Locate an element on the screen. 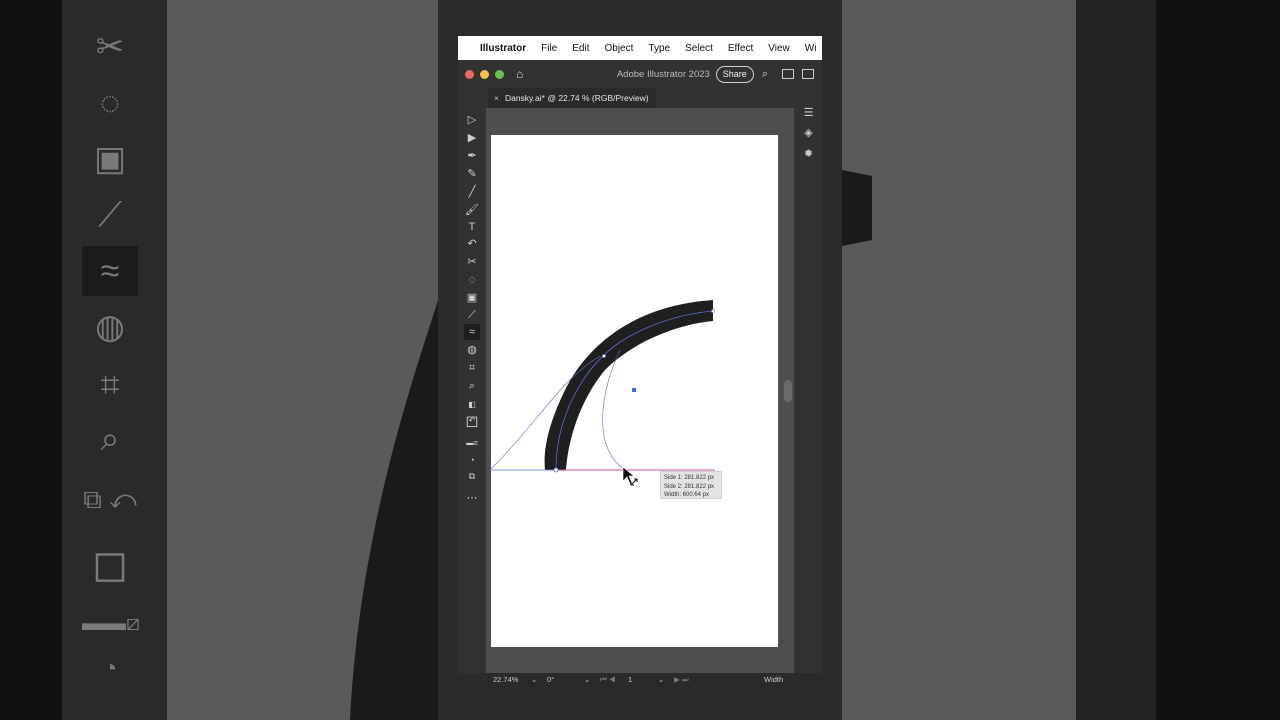  tooltip-side2: Side 2: 281.822 px is located at coordinates (689, 486).